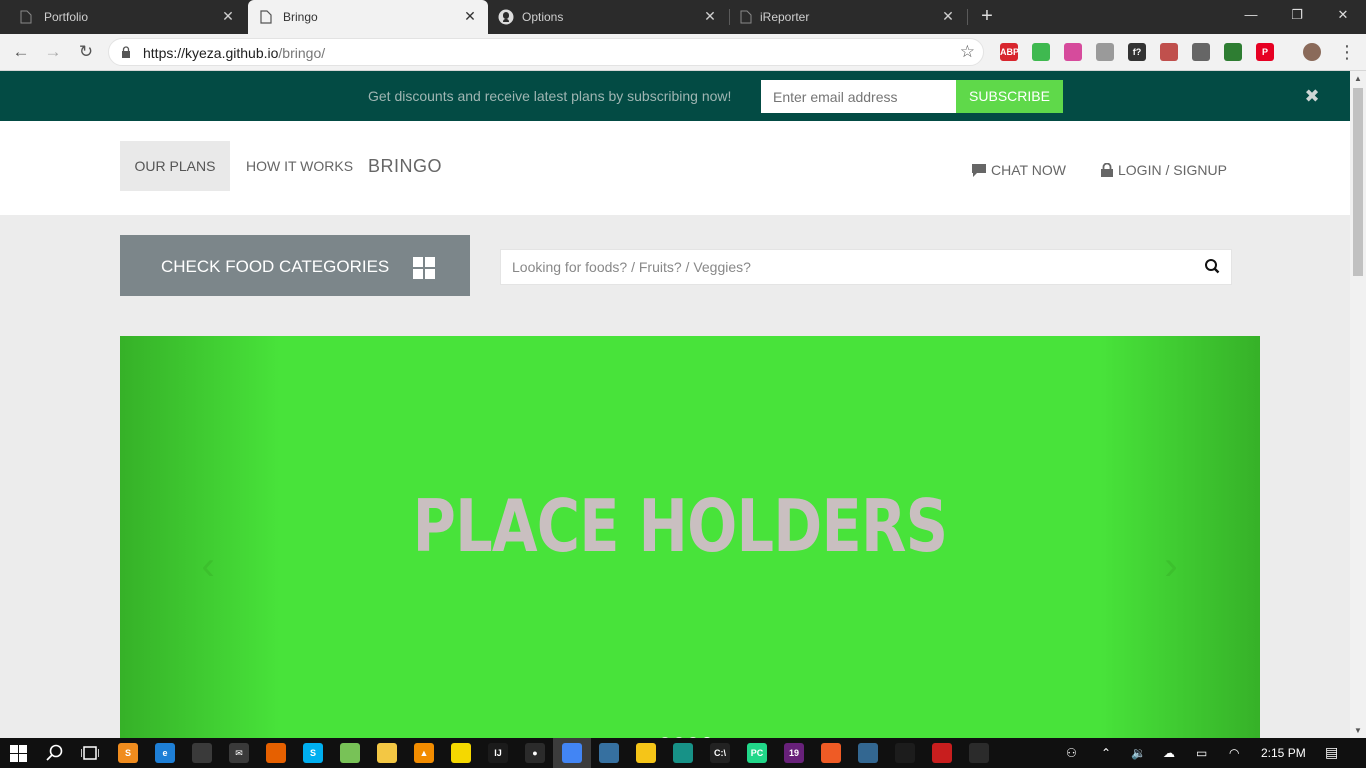 The width and height of the screenshot is (1366, 768). I want to click on devtools-extension-icon, so click(1201, 52).